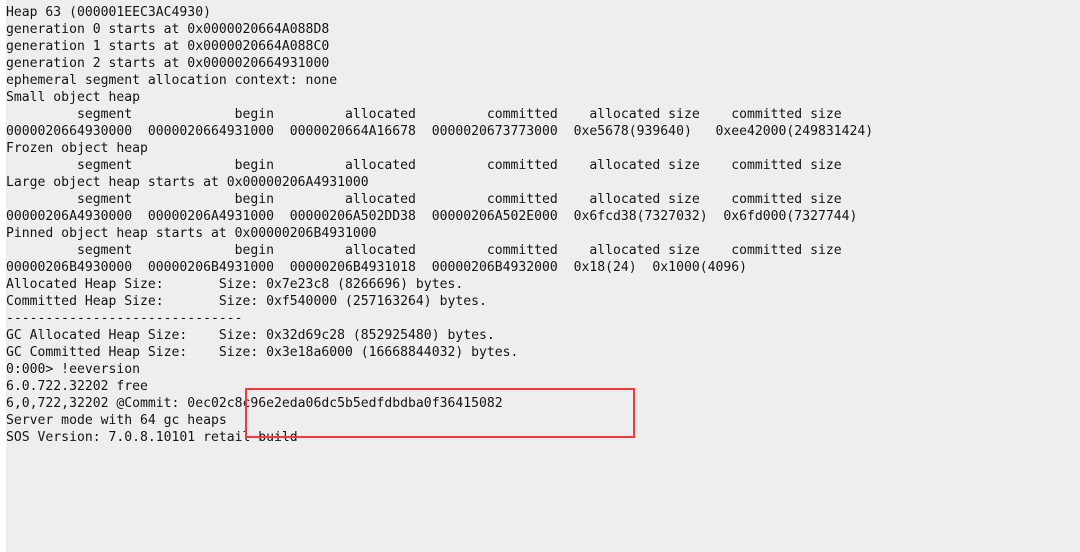 This screenshot has width=1080, height=552. Describe the element at coordinates (77, 148) in the screenshot. I see `output-line-foh-title: Frozen object heap` at that location.